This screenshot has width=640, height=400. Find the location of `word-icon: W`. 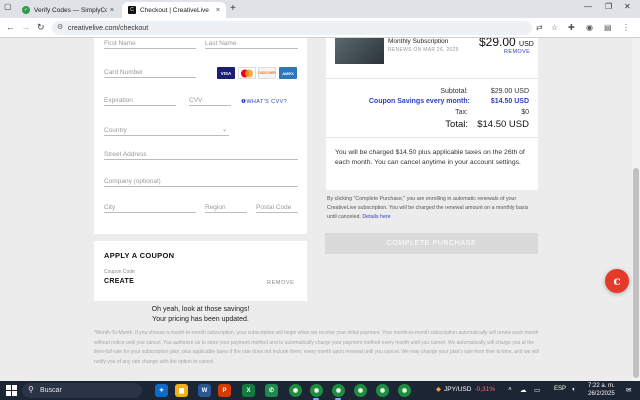

word-icon: W is located at coordinates (204, 390).